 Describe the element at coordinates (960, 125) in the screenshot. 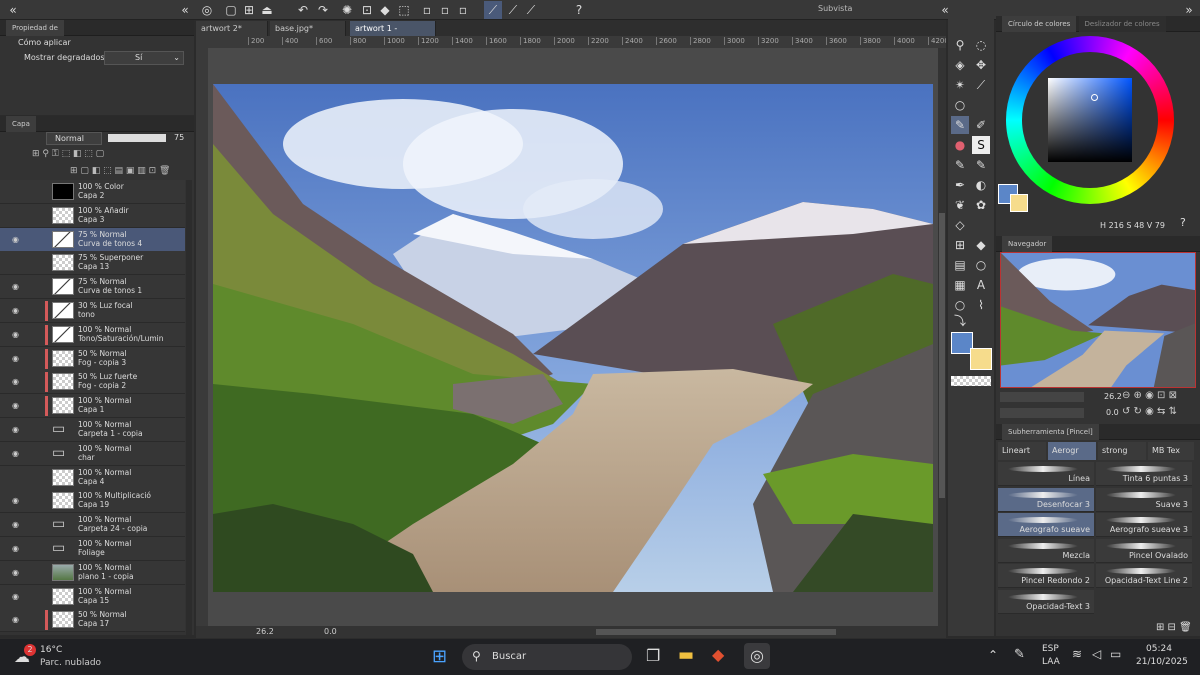

I see `brush-tool-icon: ✎` at that location.